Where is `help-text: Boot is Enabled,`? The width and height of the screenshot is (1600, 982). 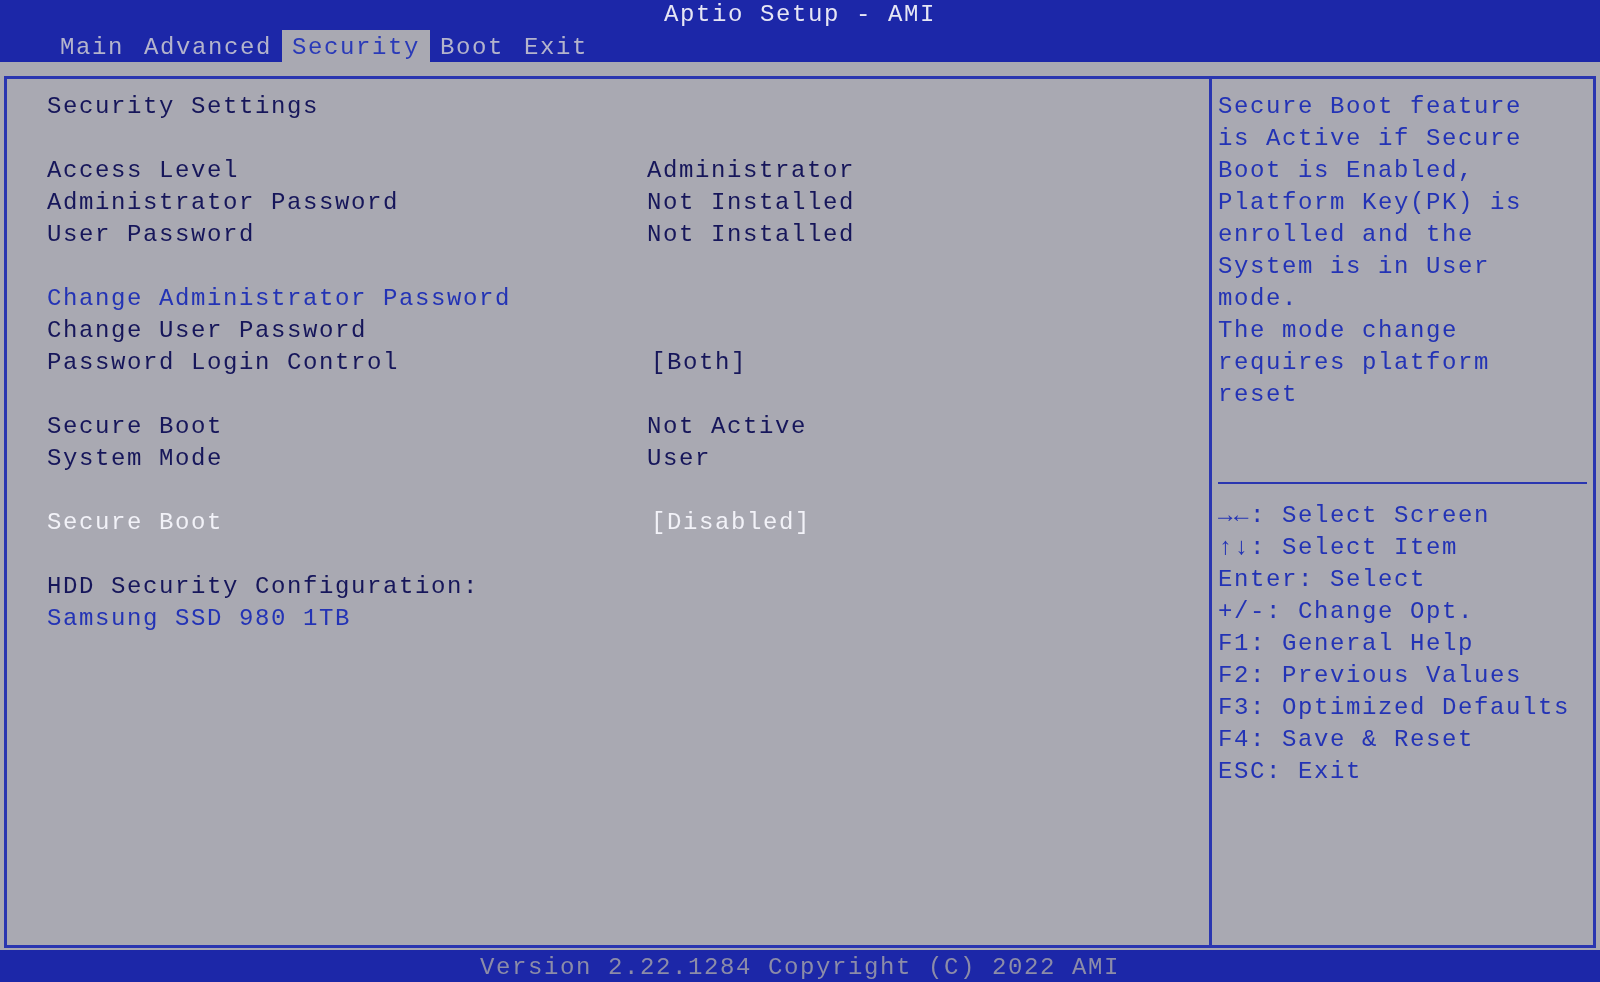 help-text: Boot is Enabled, is located at coordinates (1347, 171).